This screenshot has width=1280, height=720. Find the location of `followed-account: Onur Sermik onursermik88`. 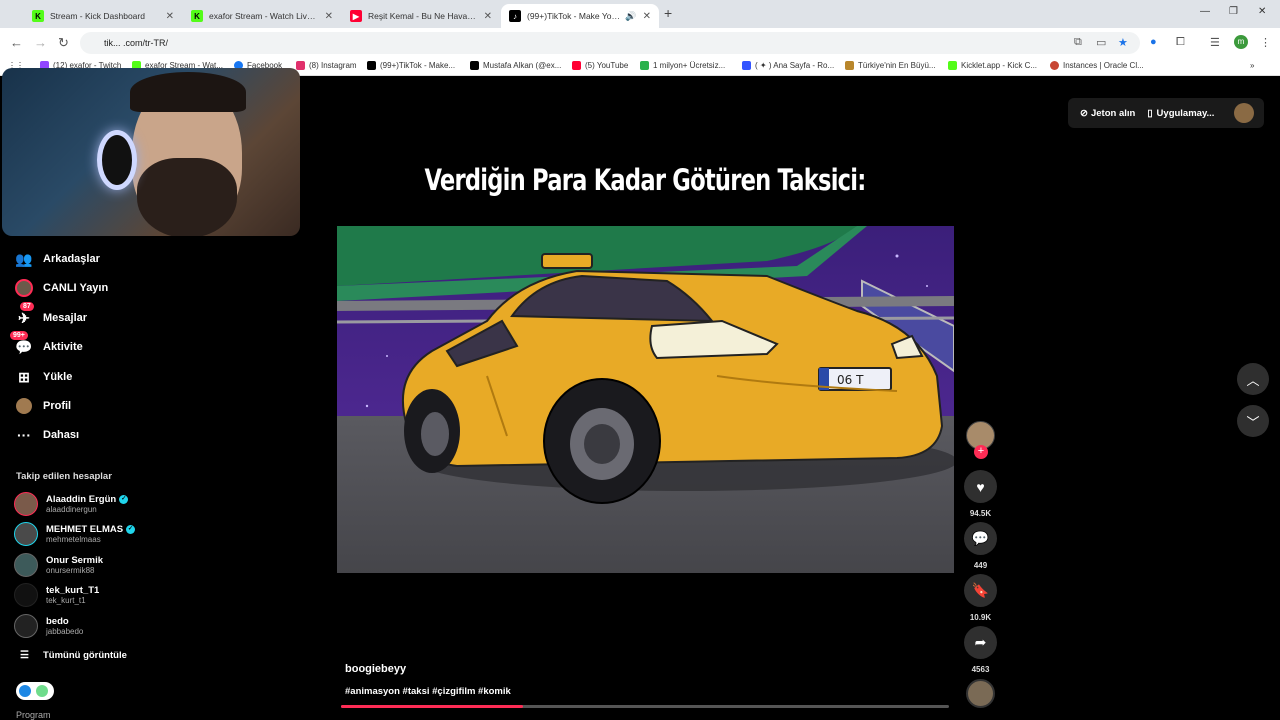

followed-account: Onur Sermik onursermik88 is located at coordinates (58, 565).